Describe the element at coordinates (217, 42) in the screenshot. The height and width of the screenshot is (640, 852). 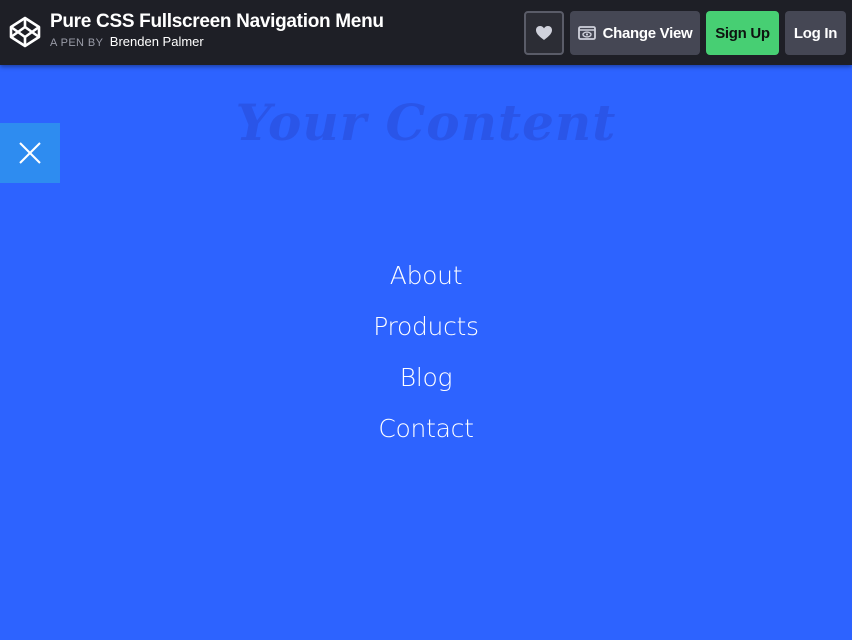
I see `byline: A PEN BY Brenden Palmer` at that location.